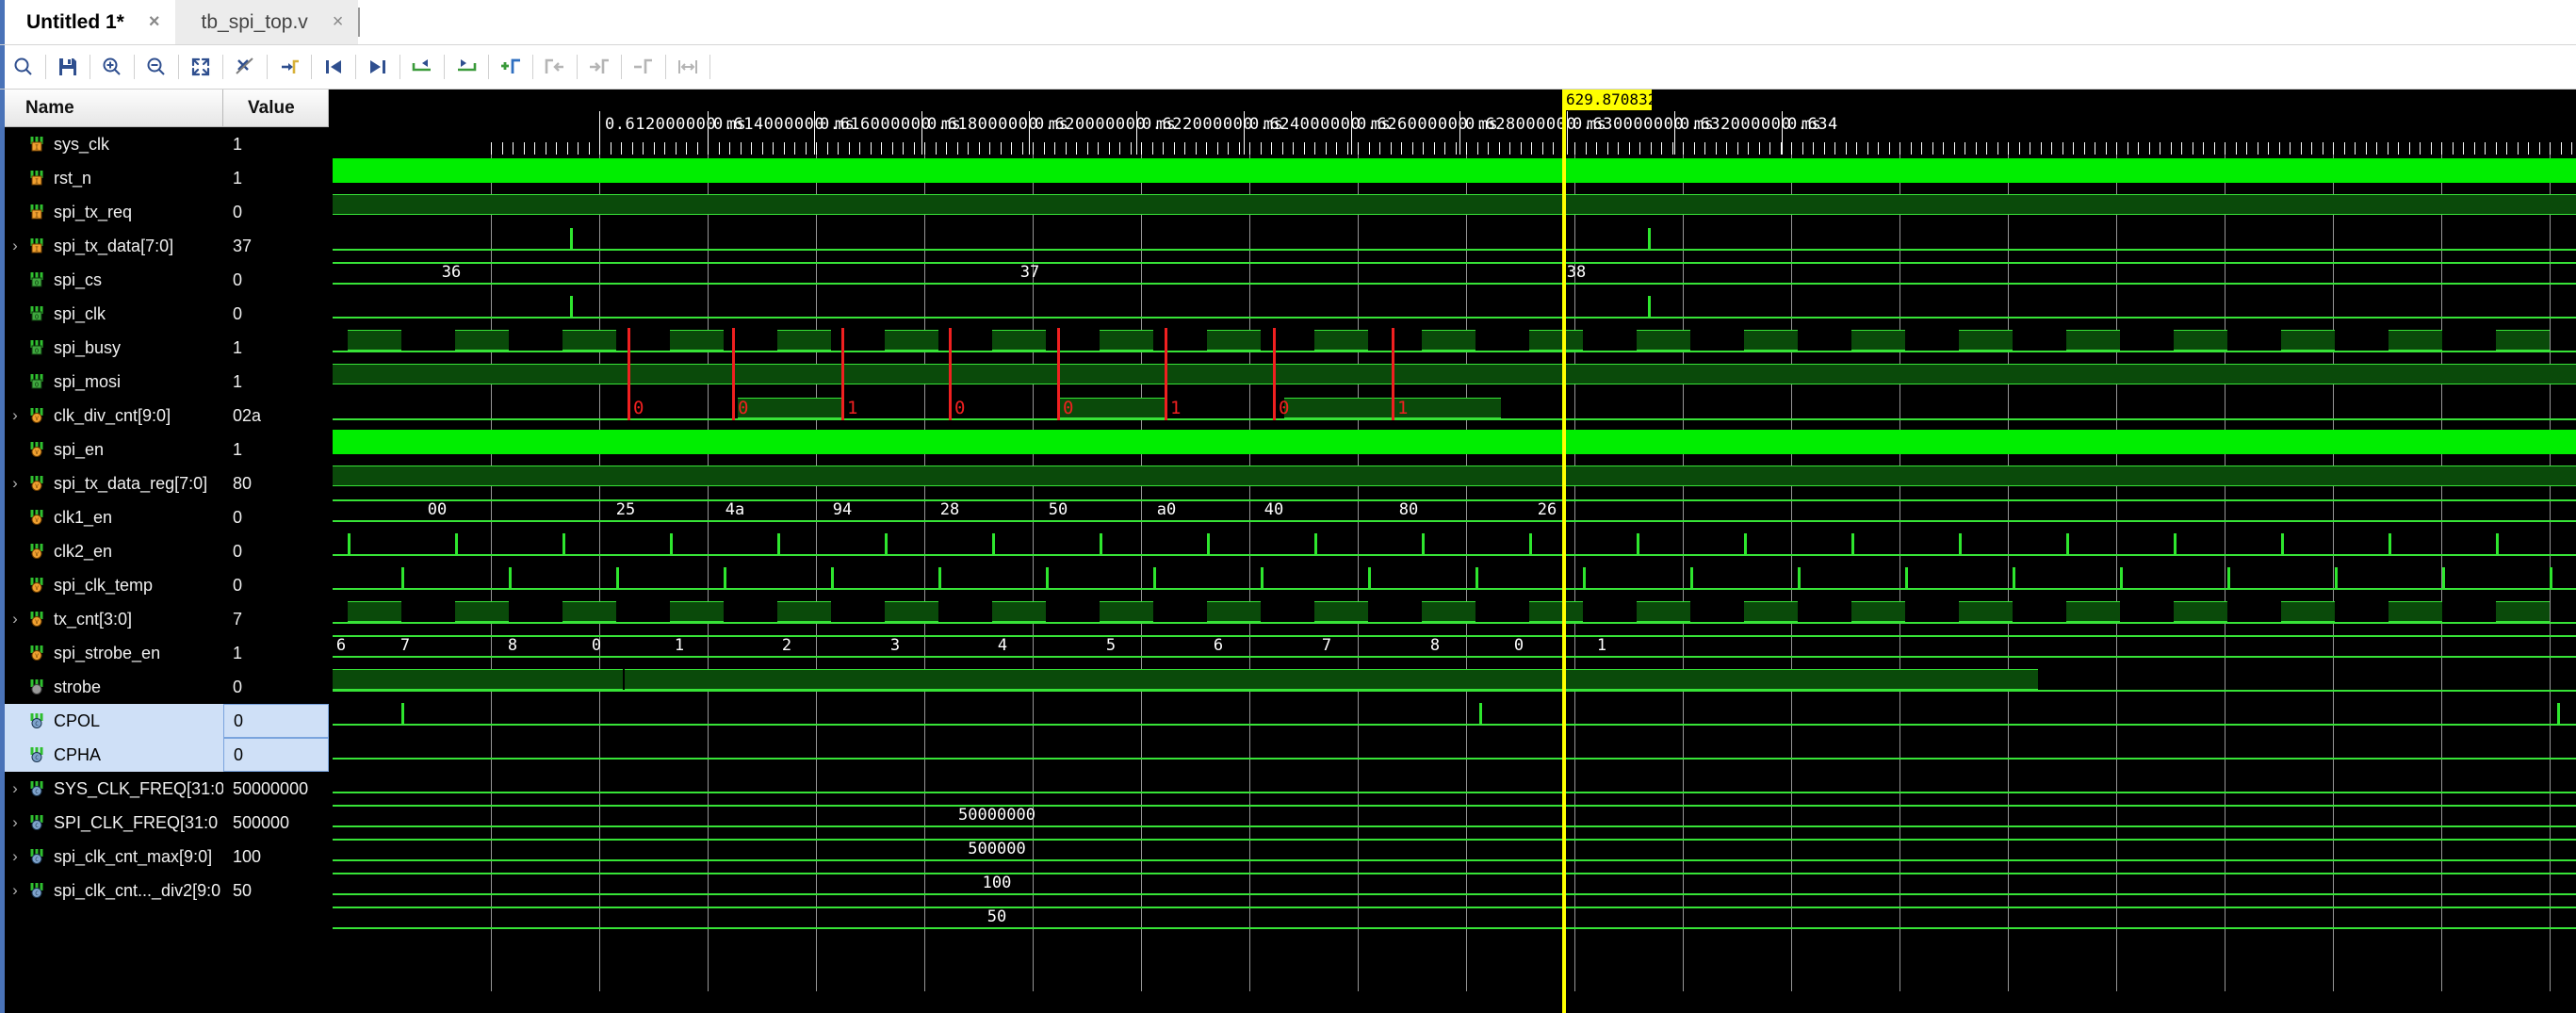 The width and height of the screenshot is (2576, 1013). I want to click on signal-value-clk1-en: 0, so click(276, 517).